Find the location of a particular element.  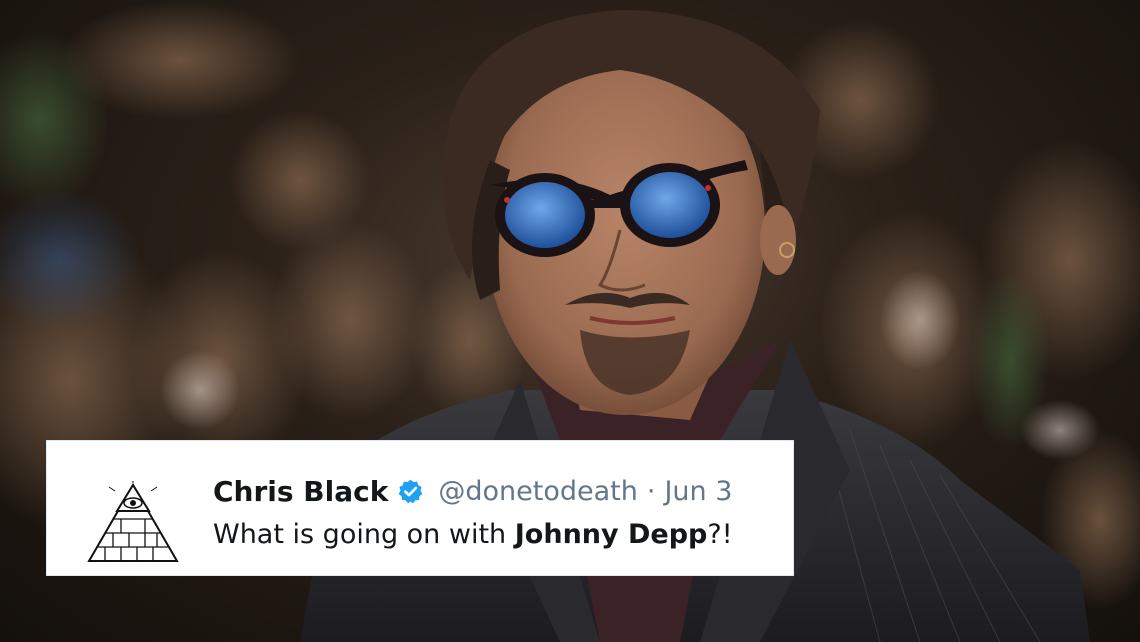

tweet-text-start: What is going on with is located at coordinates (364, 534).